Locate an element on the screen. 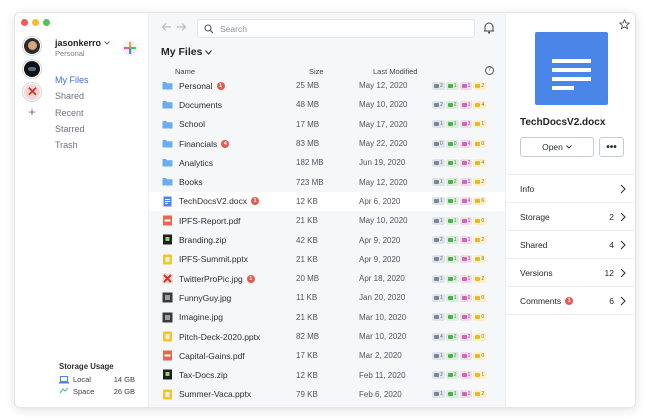 The width and height of the screenshot is (650, 420). file-row: School 17 MB May 17, 2020 1 1 3 1 is located at coordinates (327, 124).